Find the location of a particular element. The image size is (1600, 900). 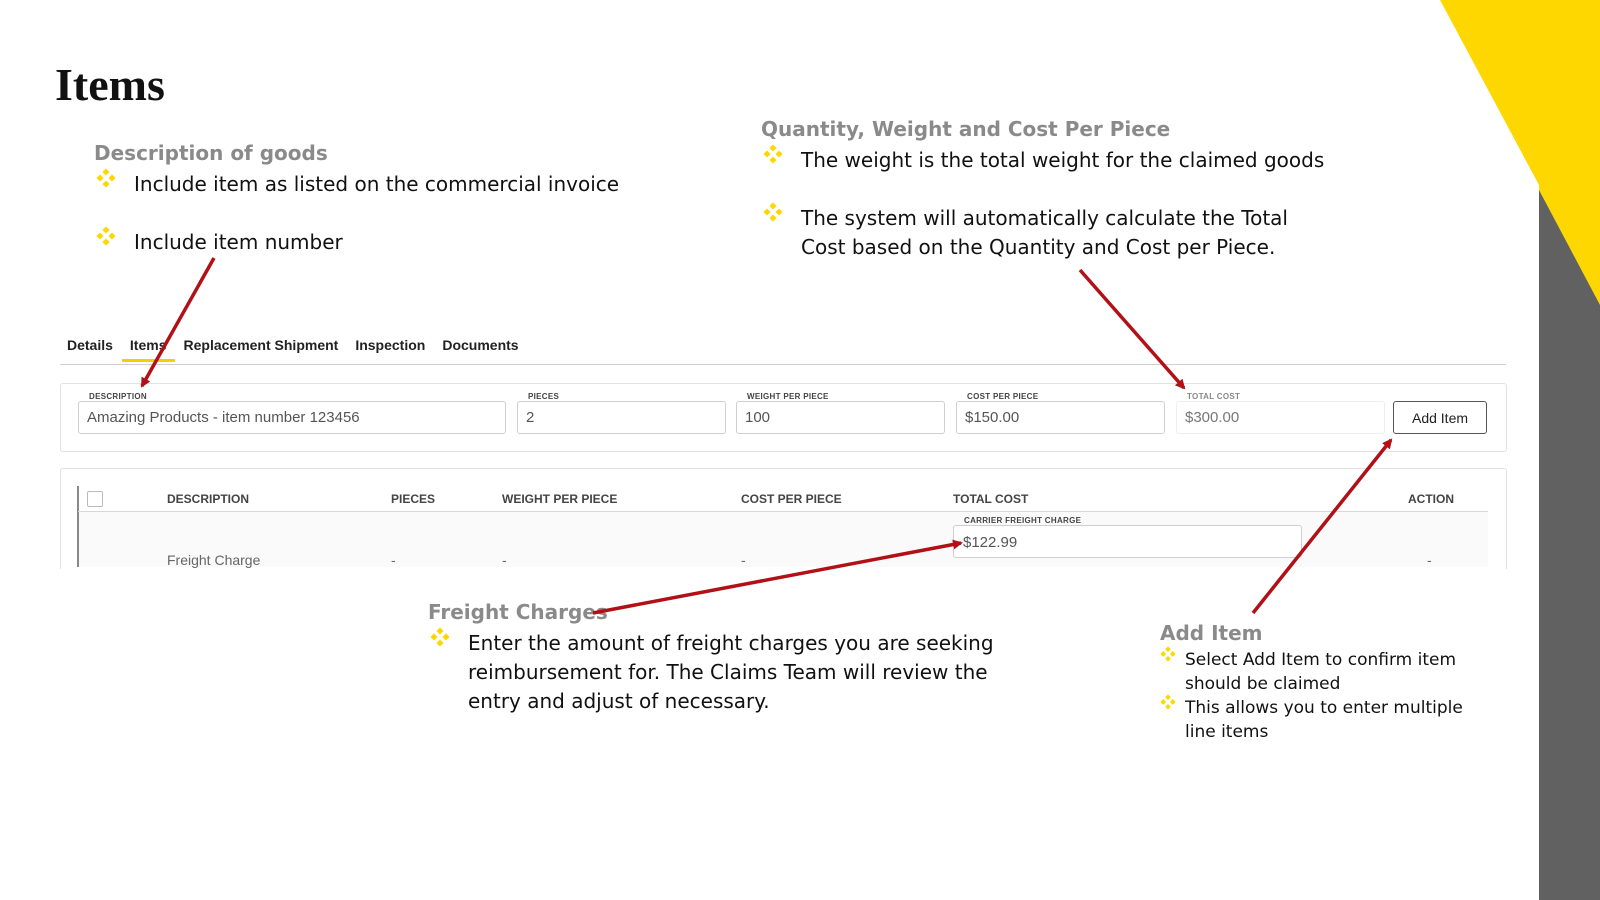

arrow-to-total-cost-field is located at coordinates (1132, 329).